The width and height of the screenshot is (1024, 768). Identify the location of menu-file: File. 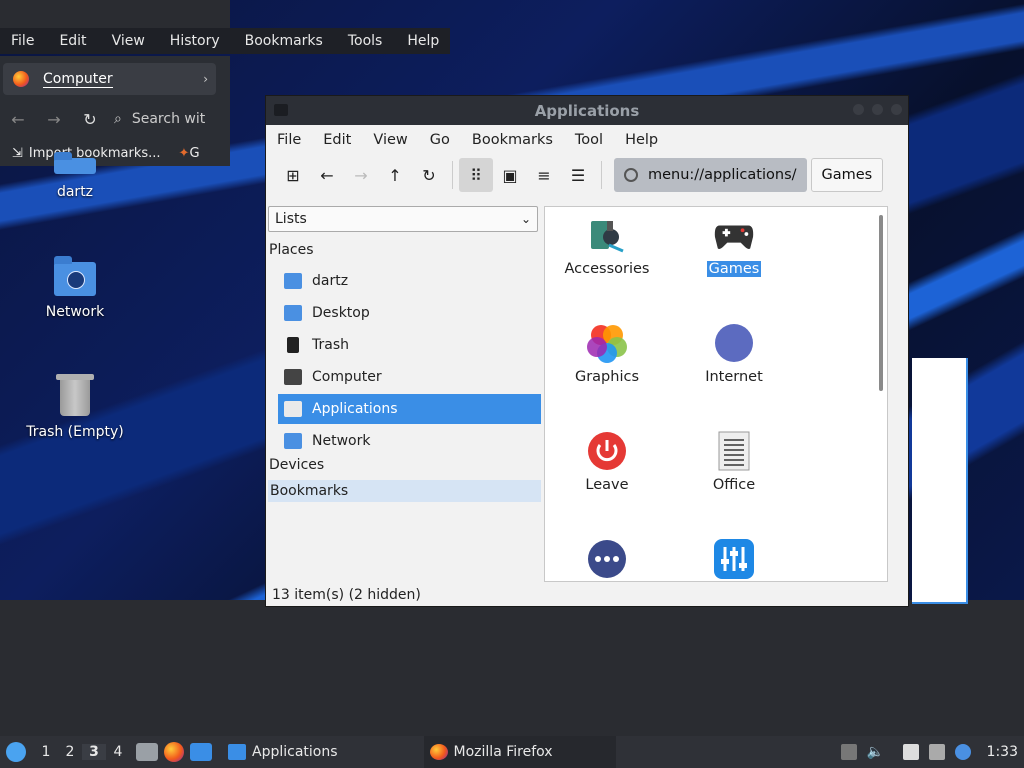
(289, 140).